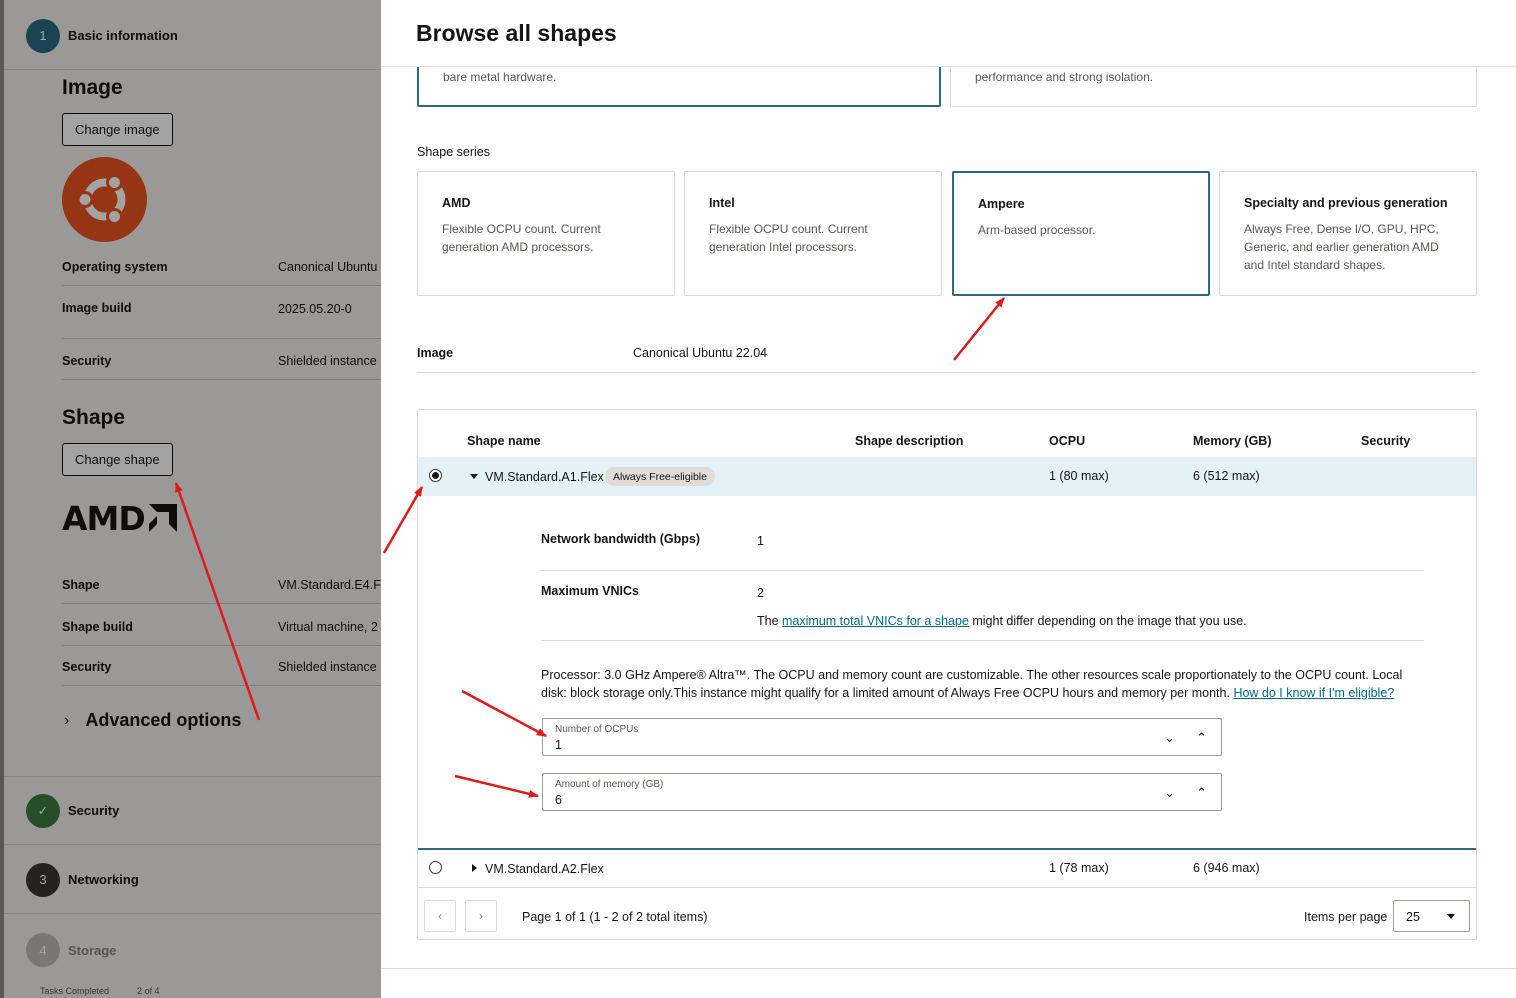  I want to click on chevron-right-icon: ›, so click(67, 720).